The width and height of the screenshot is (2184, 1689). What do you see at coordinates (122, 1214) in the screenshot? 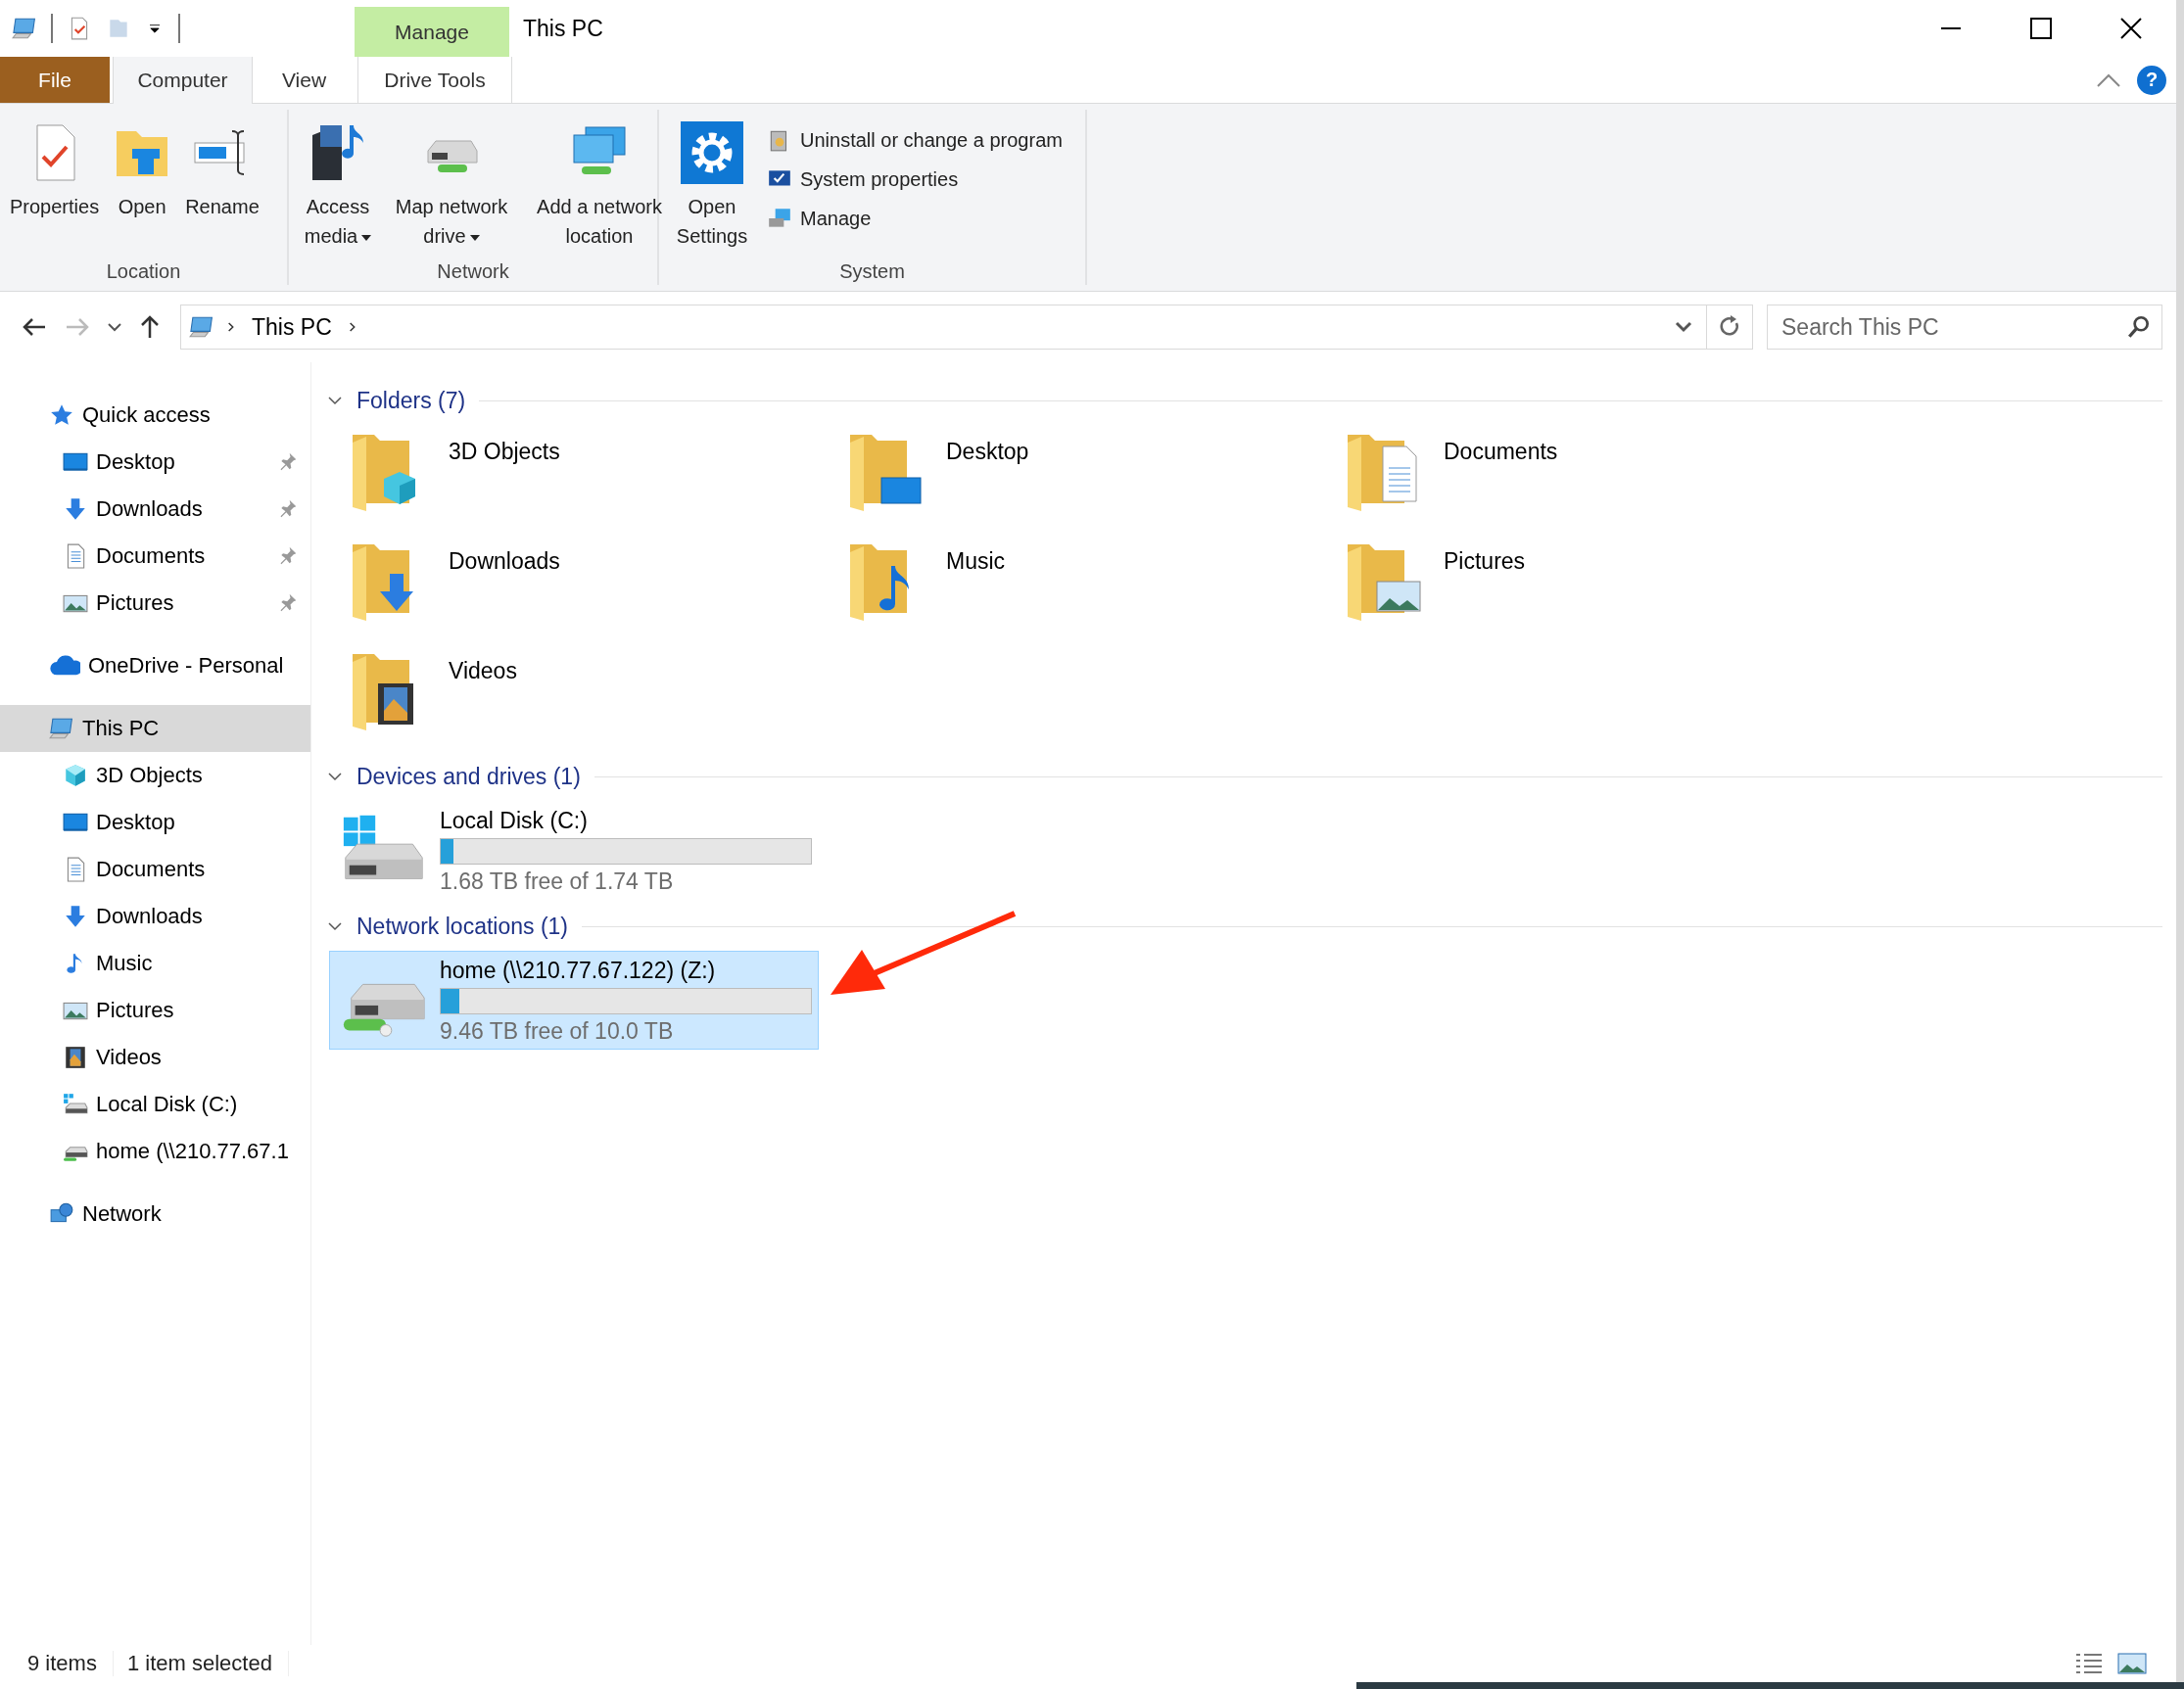
I see `nav-label: Network` at bounding box center [122, 1214].